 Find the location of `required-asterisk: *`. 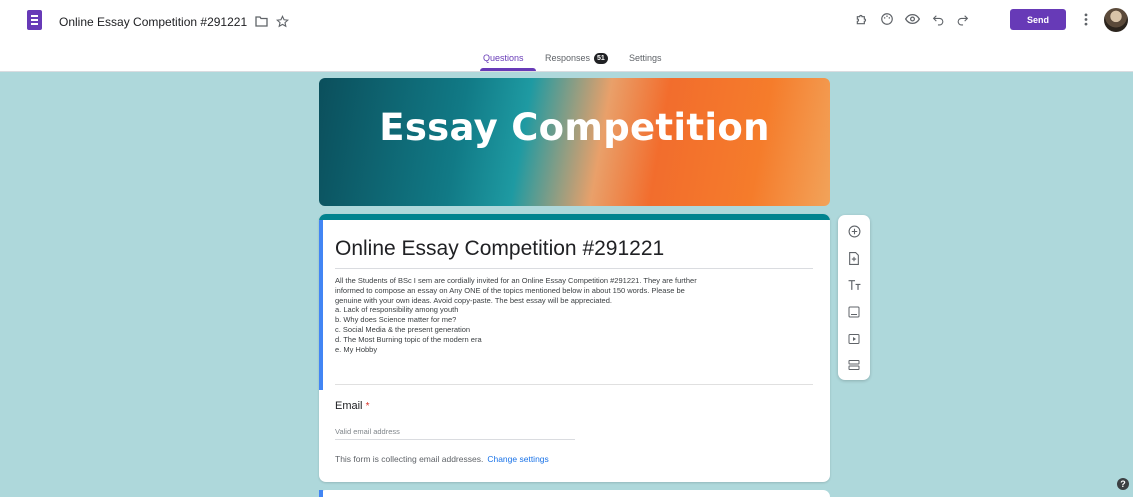

required-asterisk: * is located at coordinates (367, 406).